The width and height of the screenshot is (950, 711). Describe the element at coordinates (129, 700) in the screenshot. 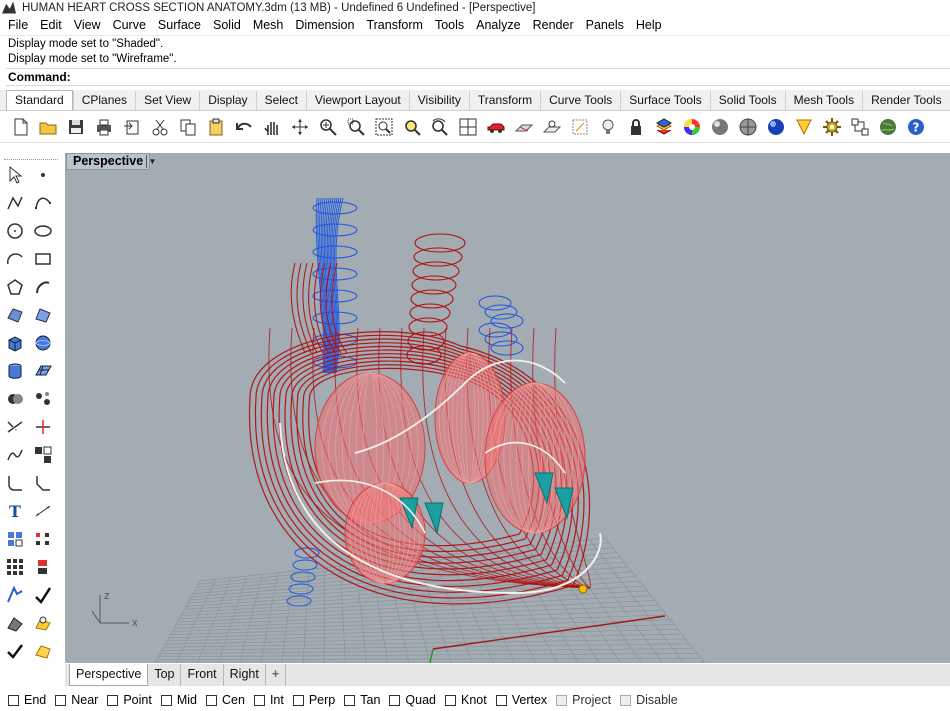

I see `osnap-point: Point` at that location.